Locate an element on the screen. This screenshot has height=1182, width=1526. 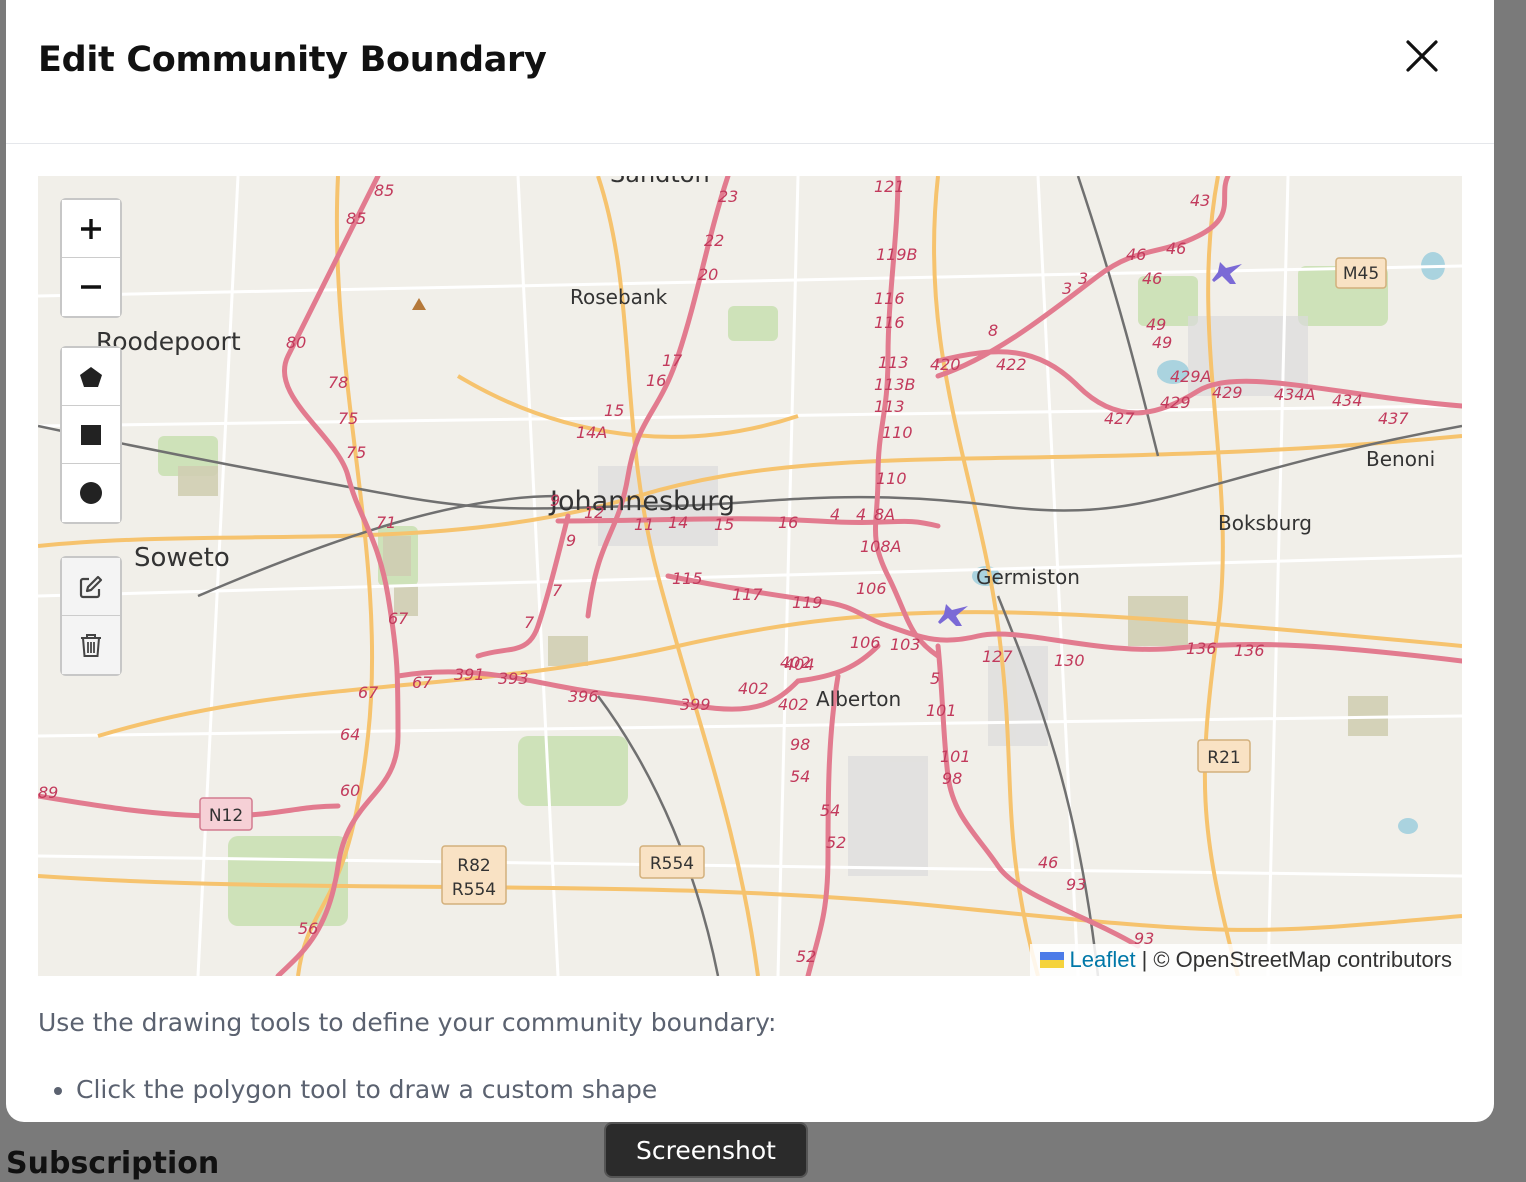
zoom-in-button is located at coordinates (91, 229).